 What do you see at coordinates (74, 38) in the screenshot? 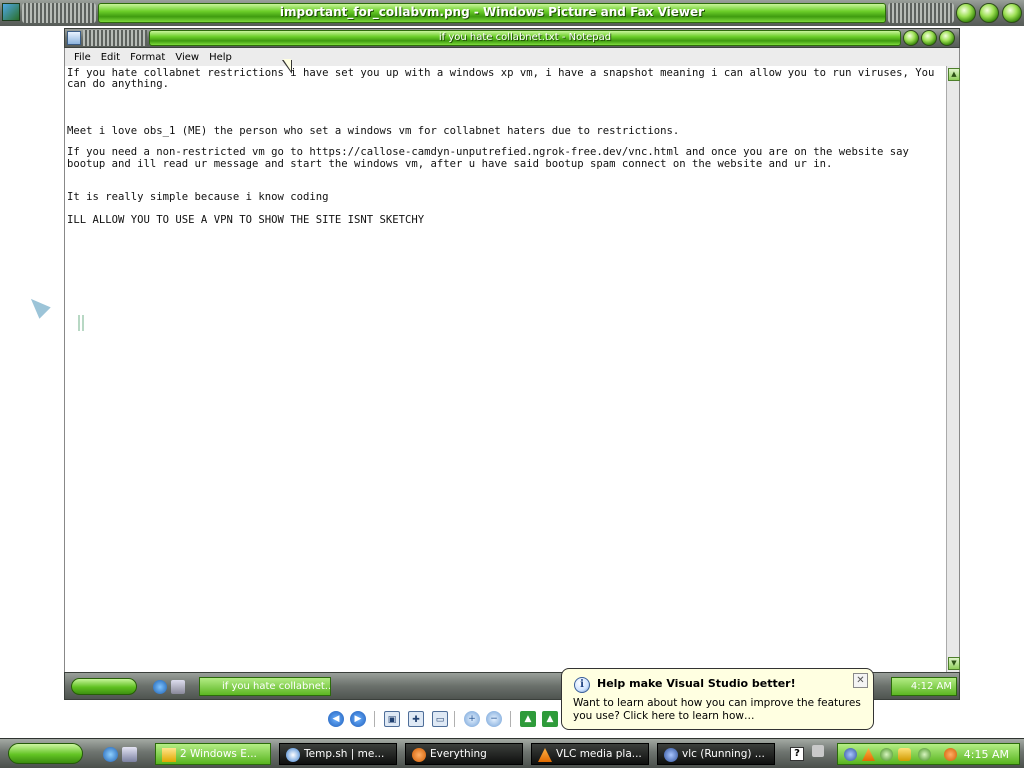
I see `notepad-icon` at bounding box center [74, 38].